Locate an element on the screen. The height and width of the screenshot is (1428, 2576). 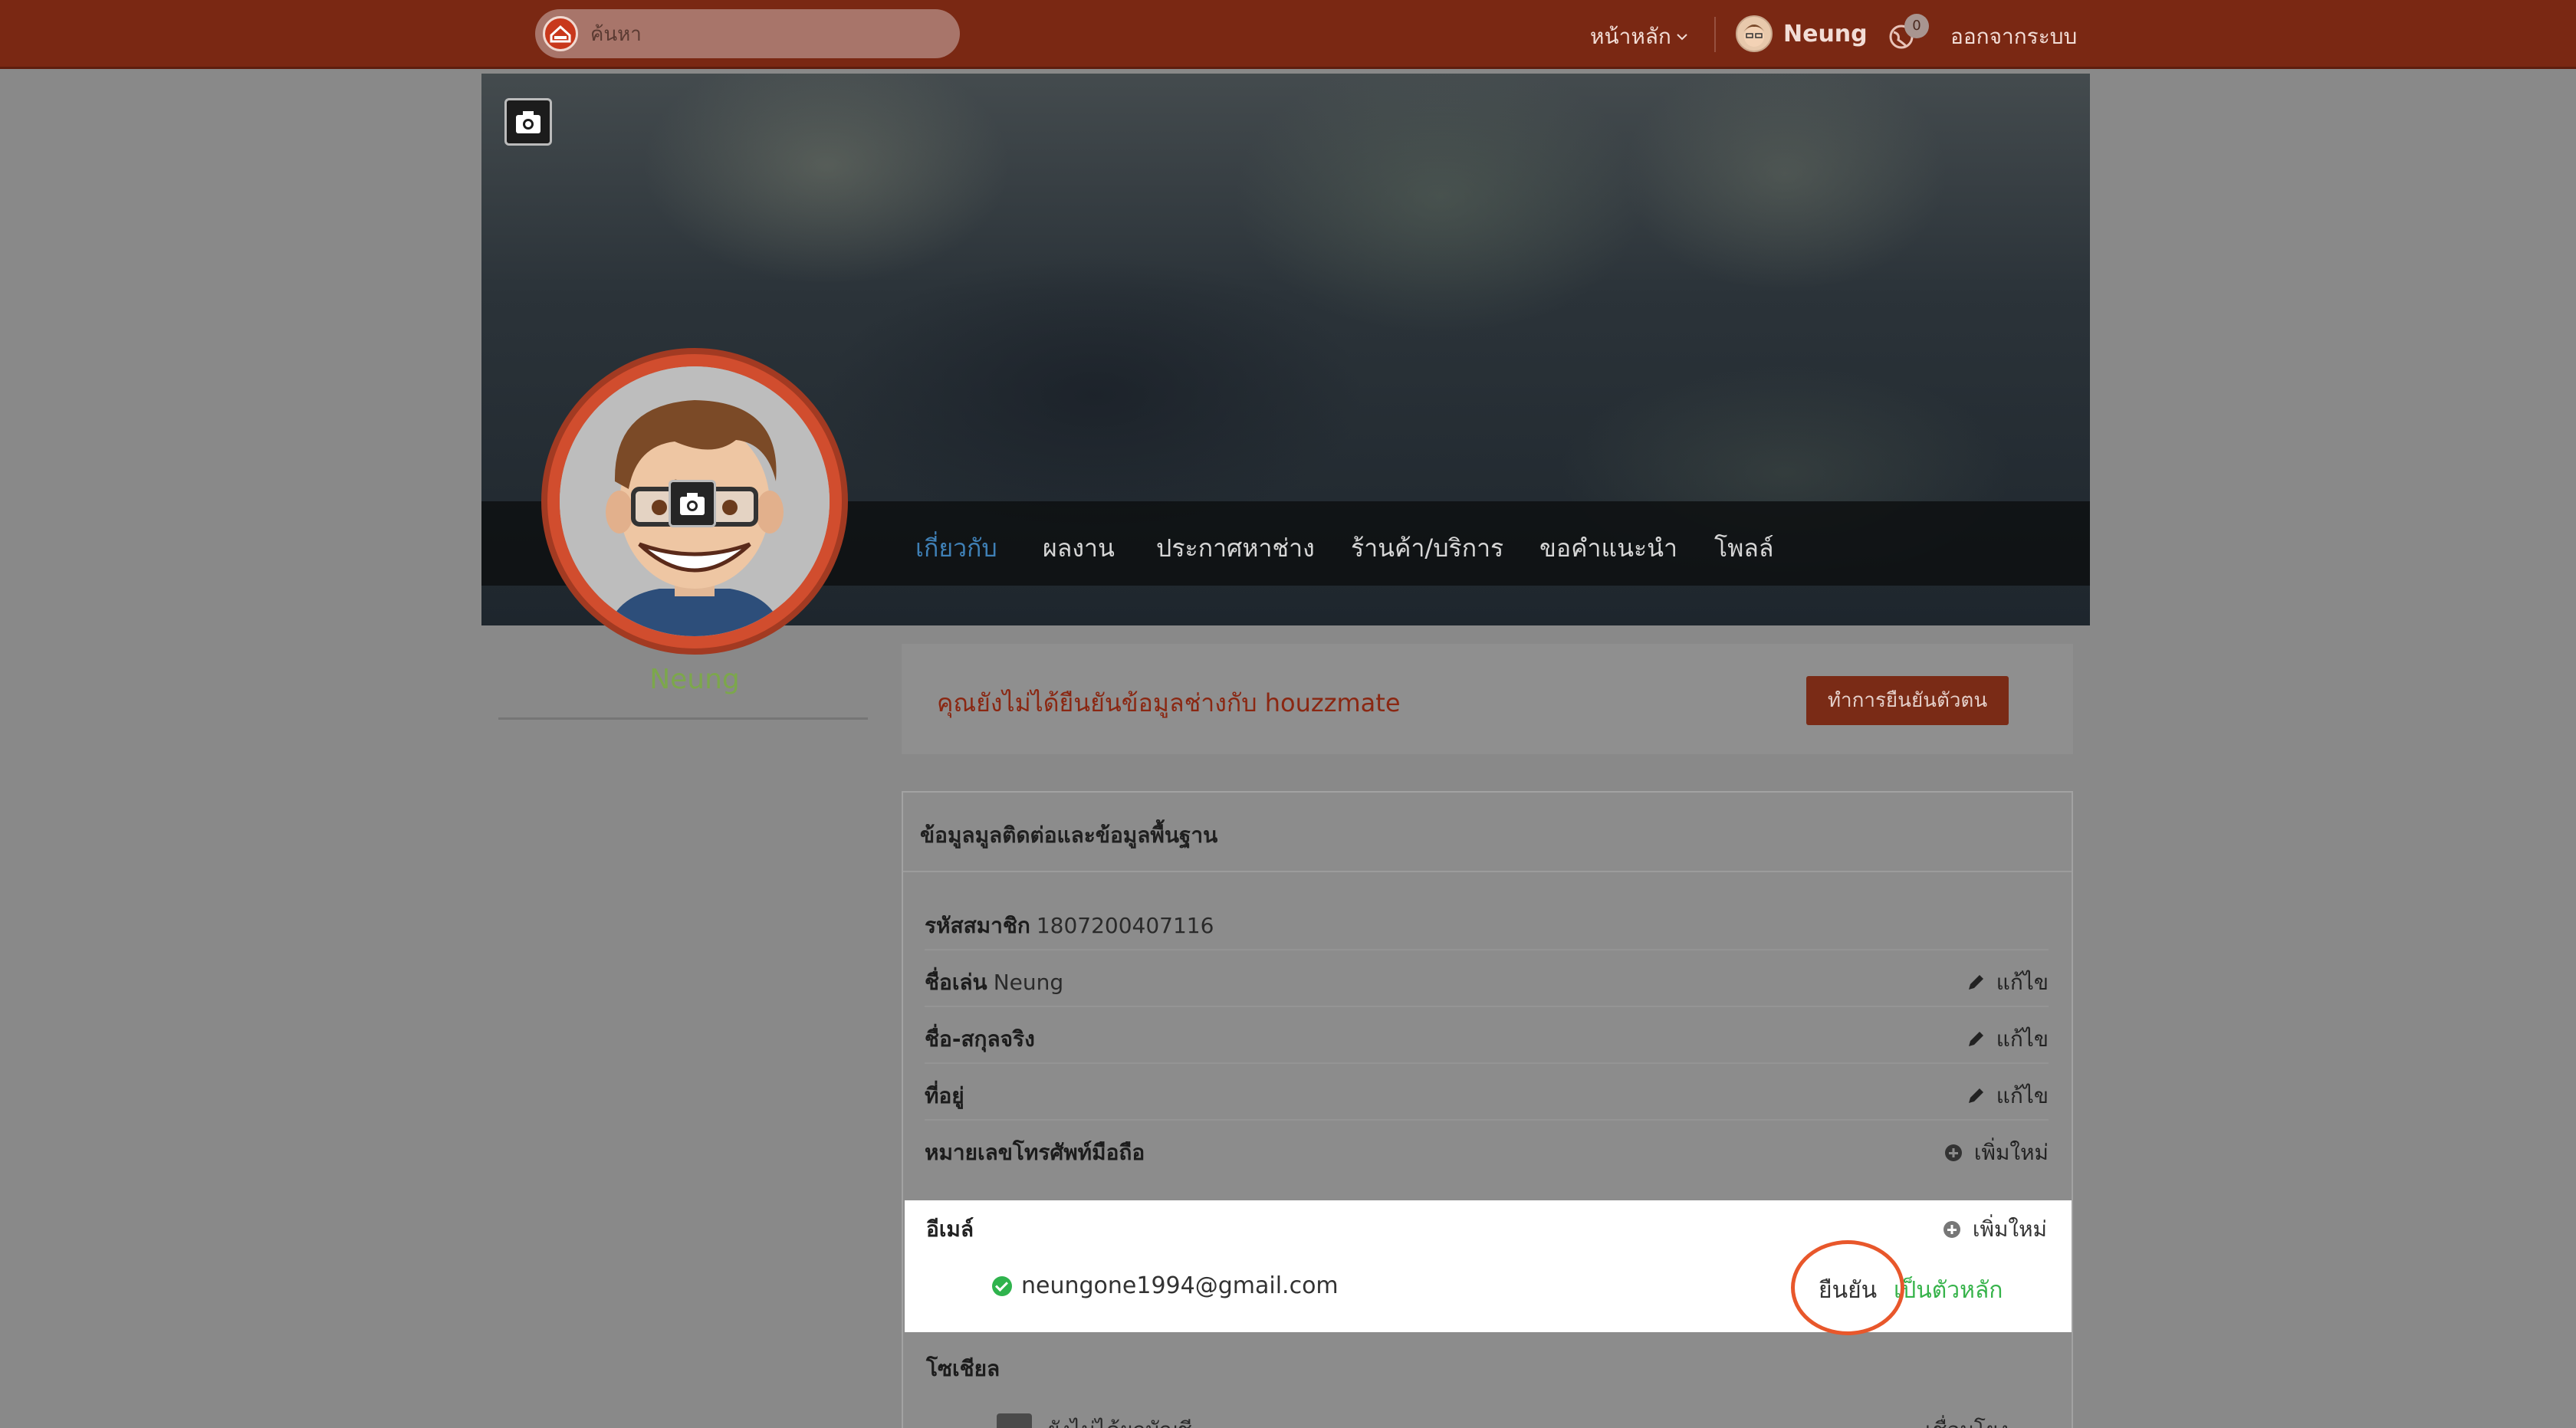
tab-ask-advice: ขอคำแนะนำ is located at coordinates (1608, 548).